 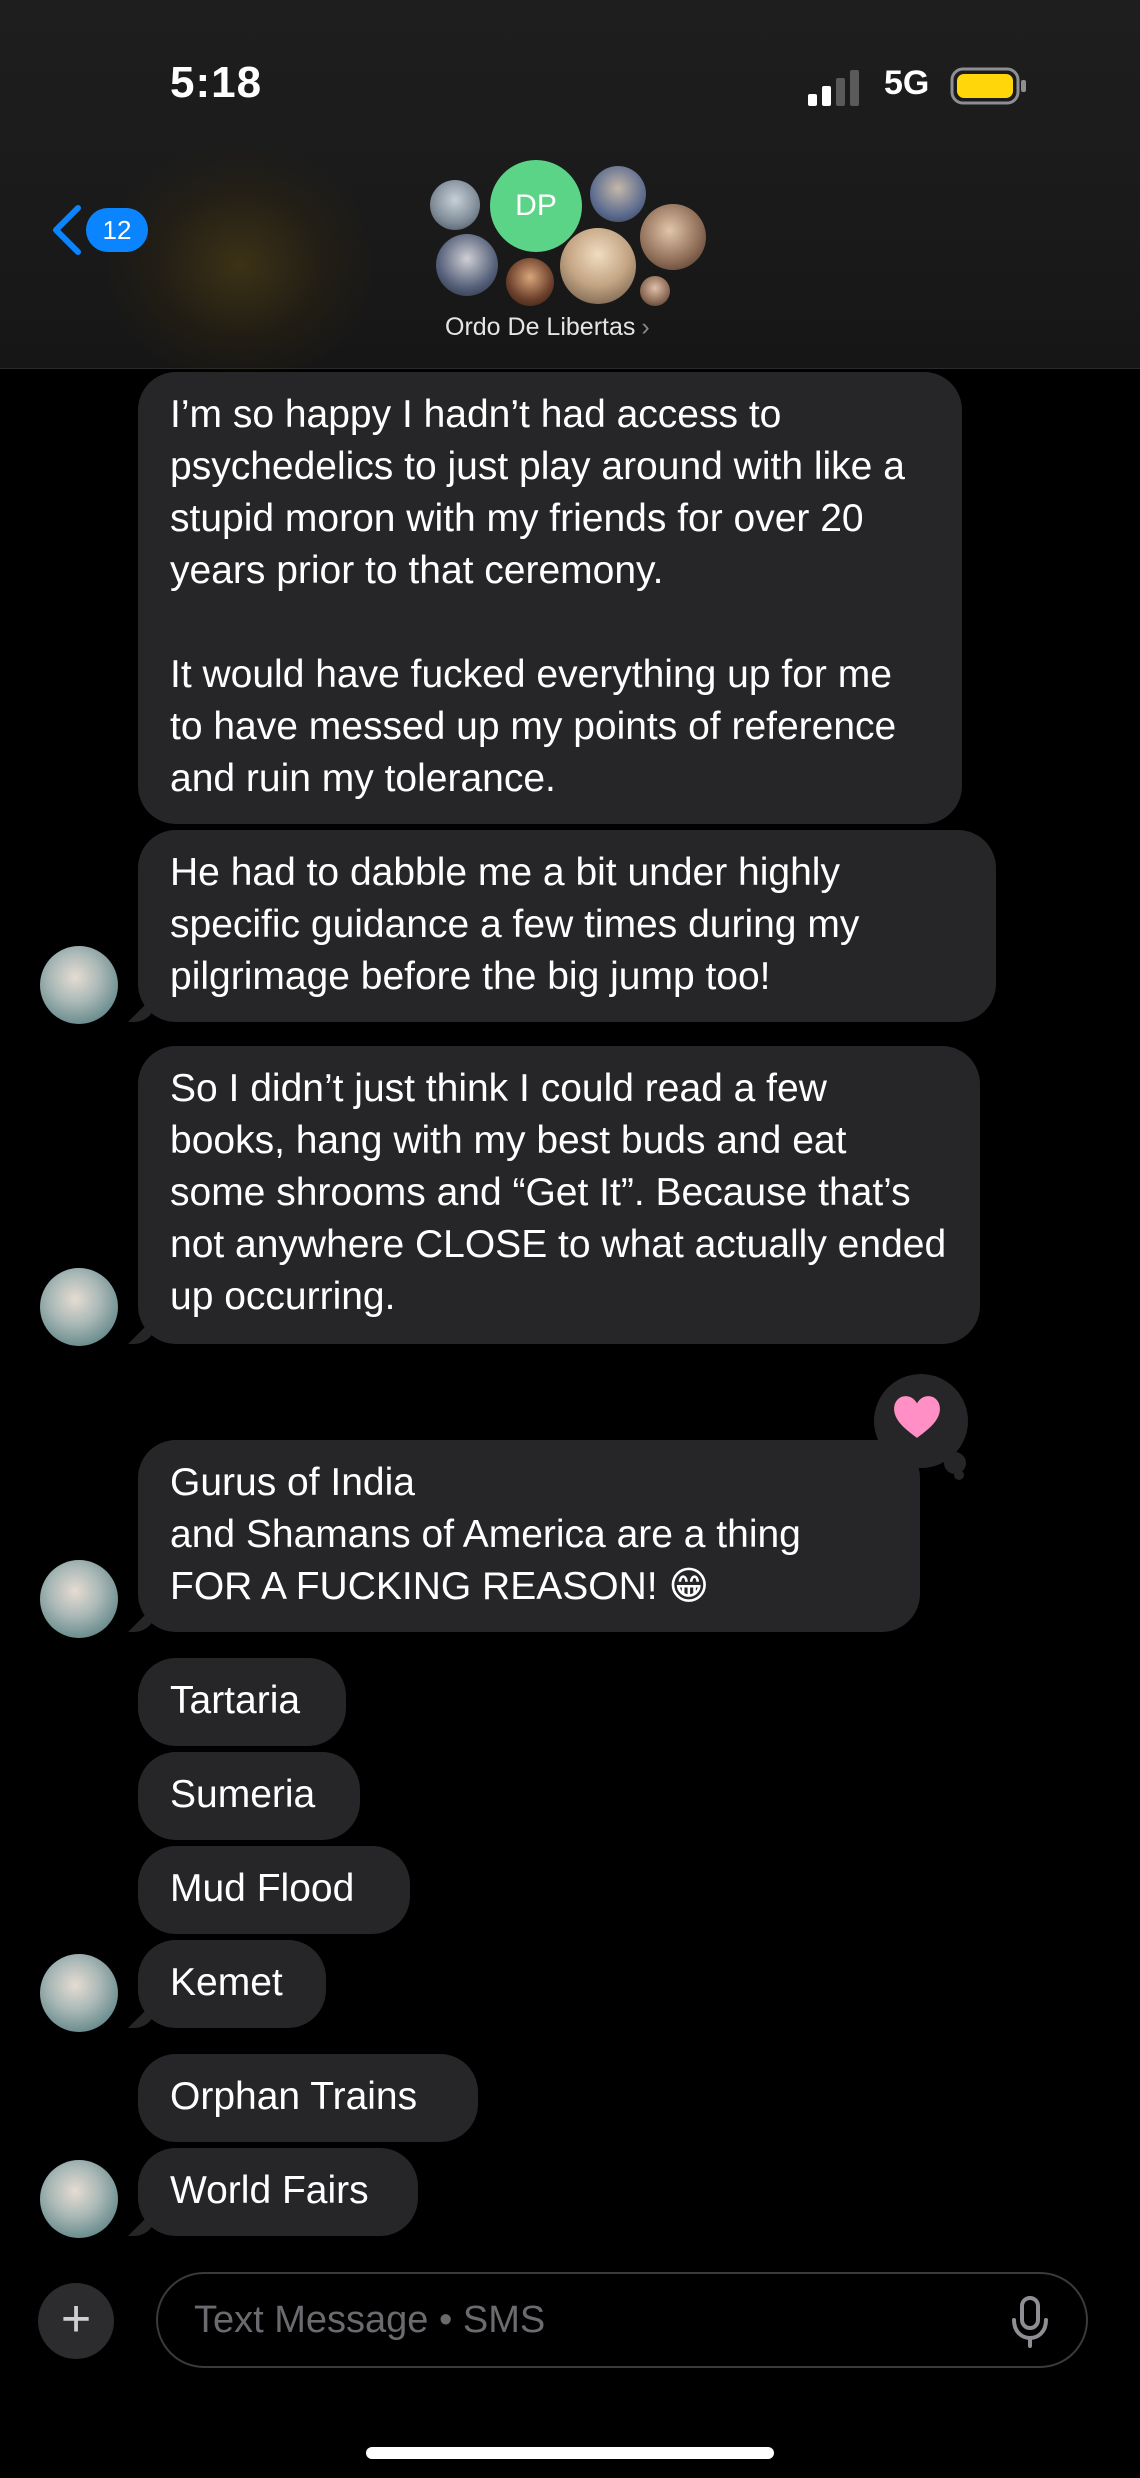 What do you see at coordinates (570, 2453) in the screenshot?
I see `home-indicator` at bounding box center [570, 2453].